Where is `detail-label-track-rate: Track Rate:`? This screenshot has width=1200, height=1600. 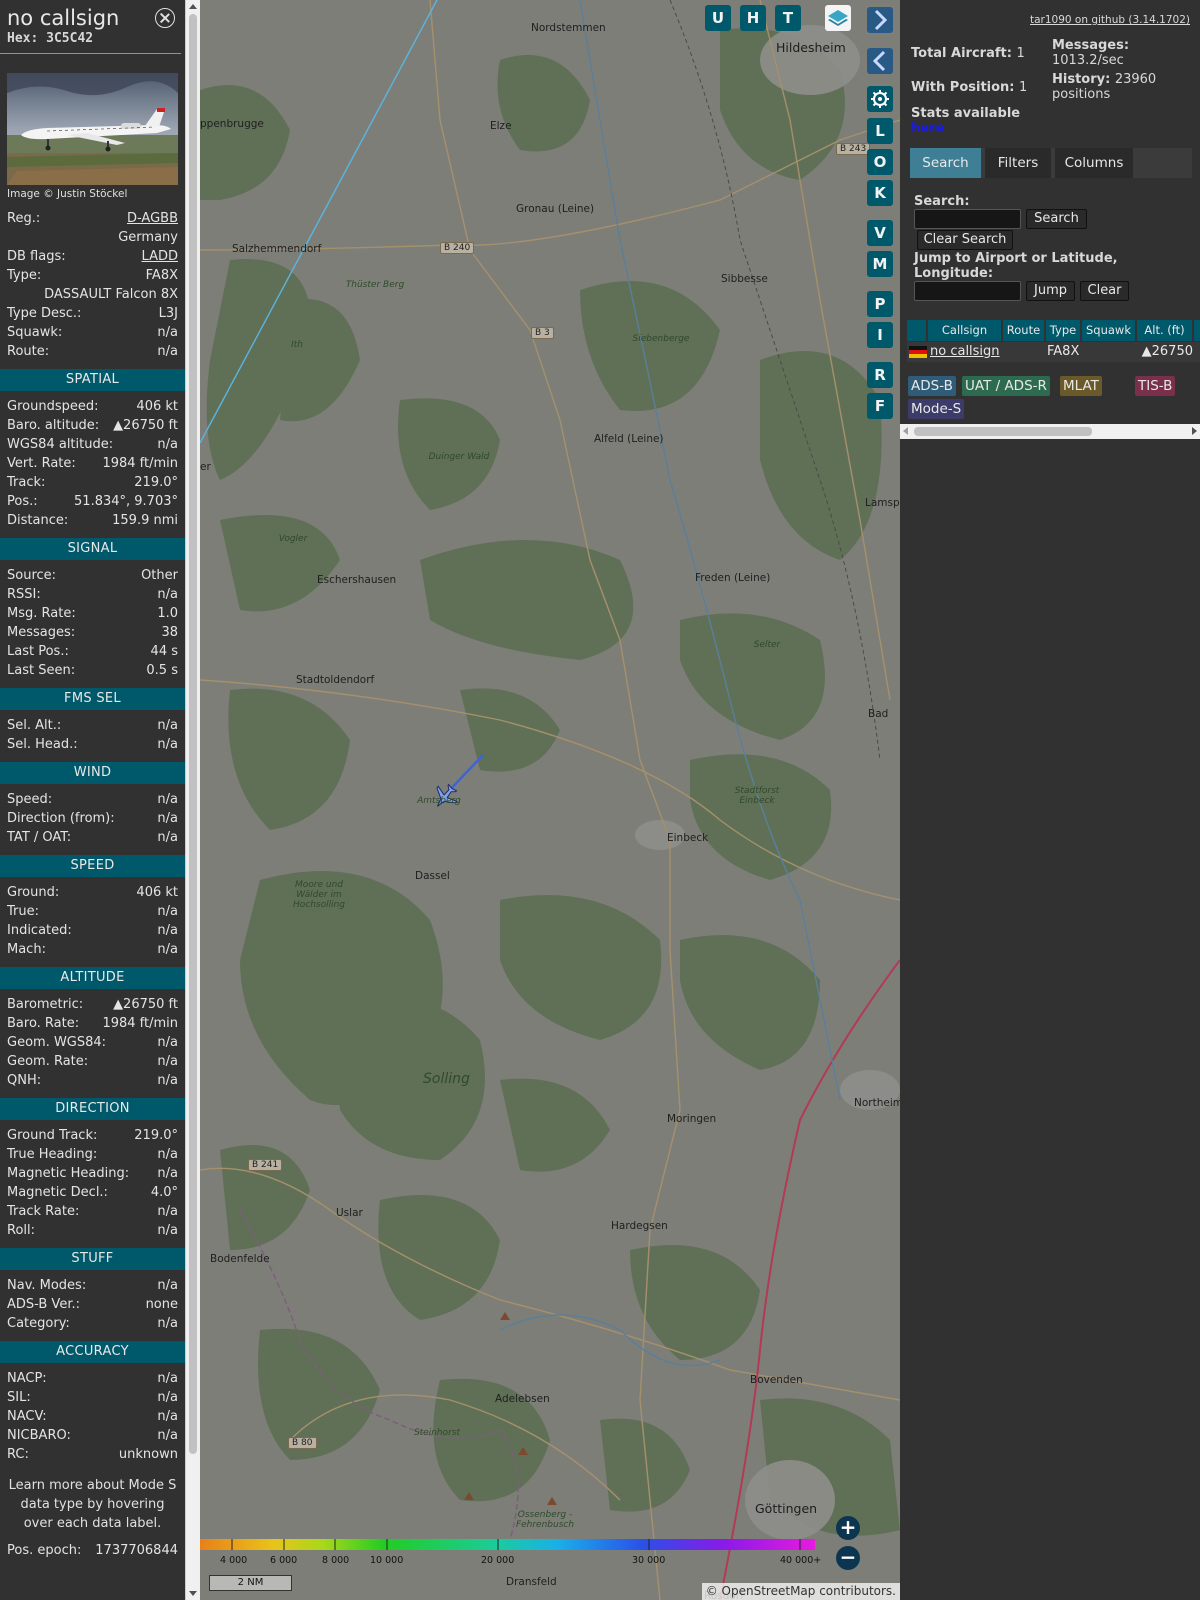 detail-label-track-rate: Track Rate: is located at coordinates (43, 1211).